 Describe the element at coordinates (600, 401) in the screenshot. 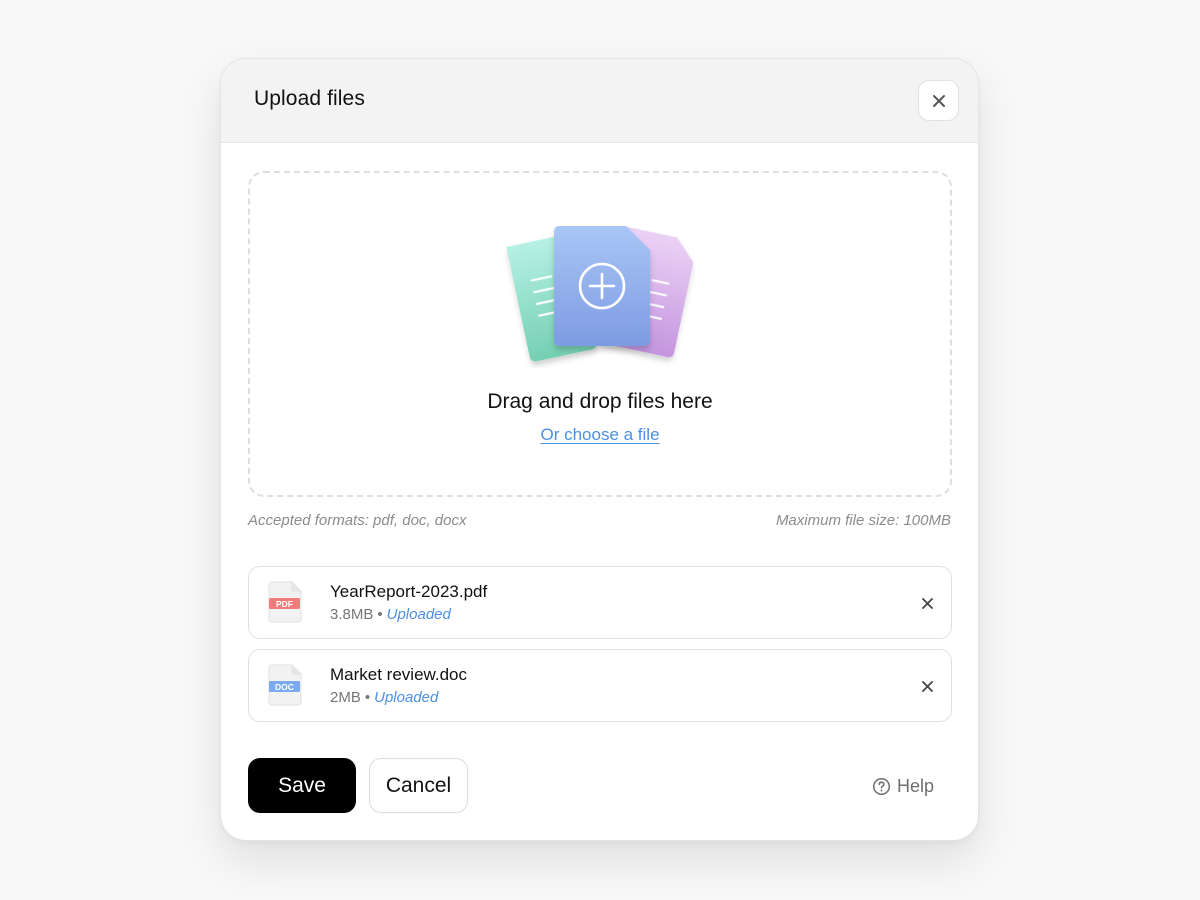

I see `dropzone-title: Drag and drop files here` at that location.